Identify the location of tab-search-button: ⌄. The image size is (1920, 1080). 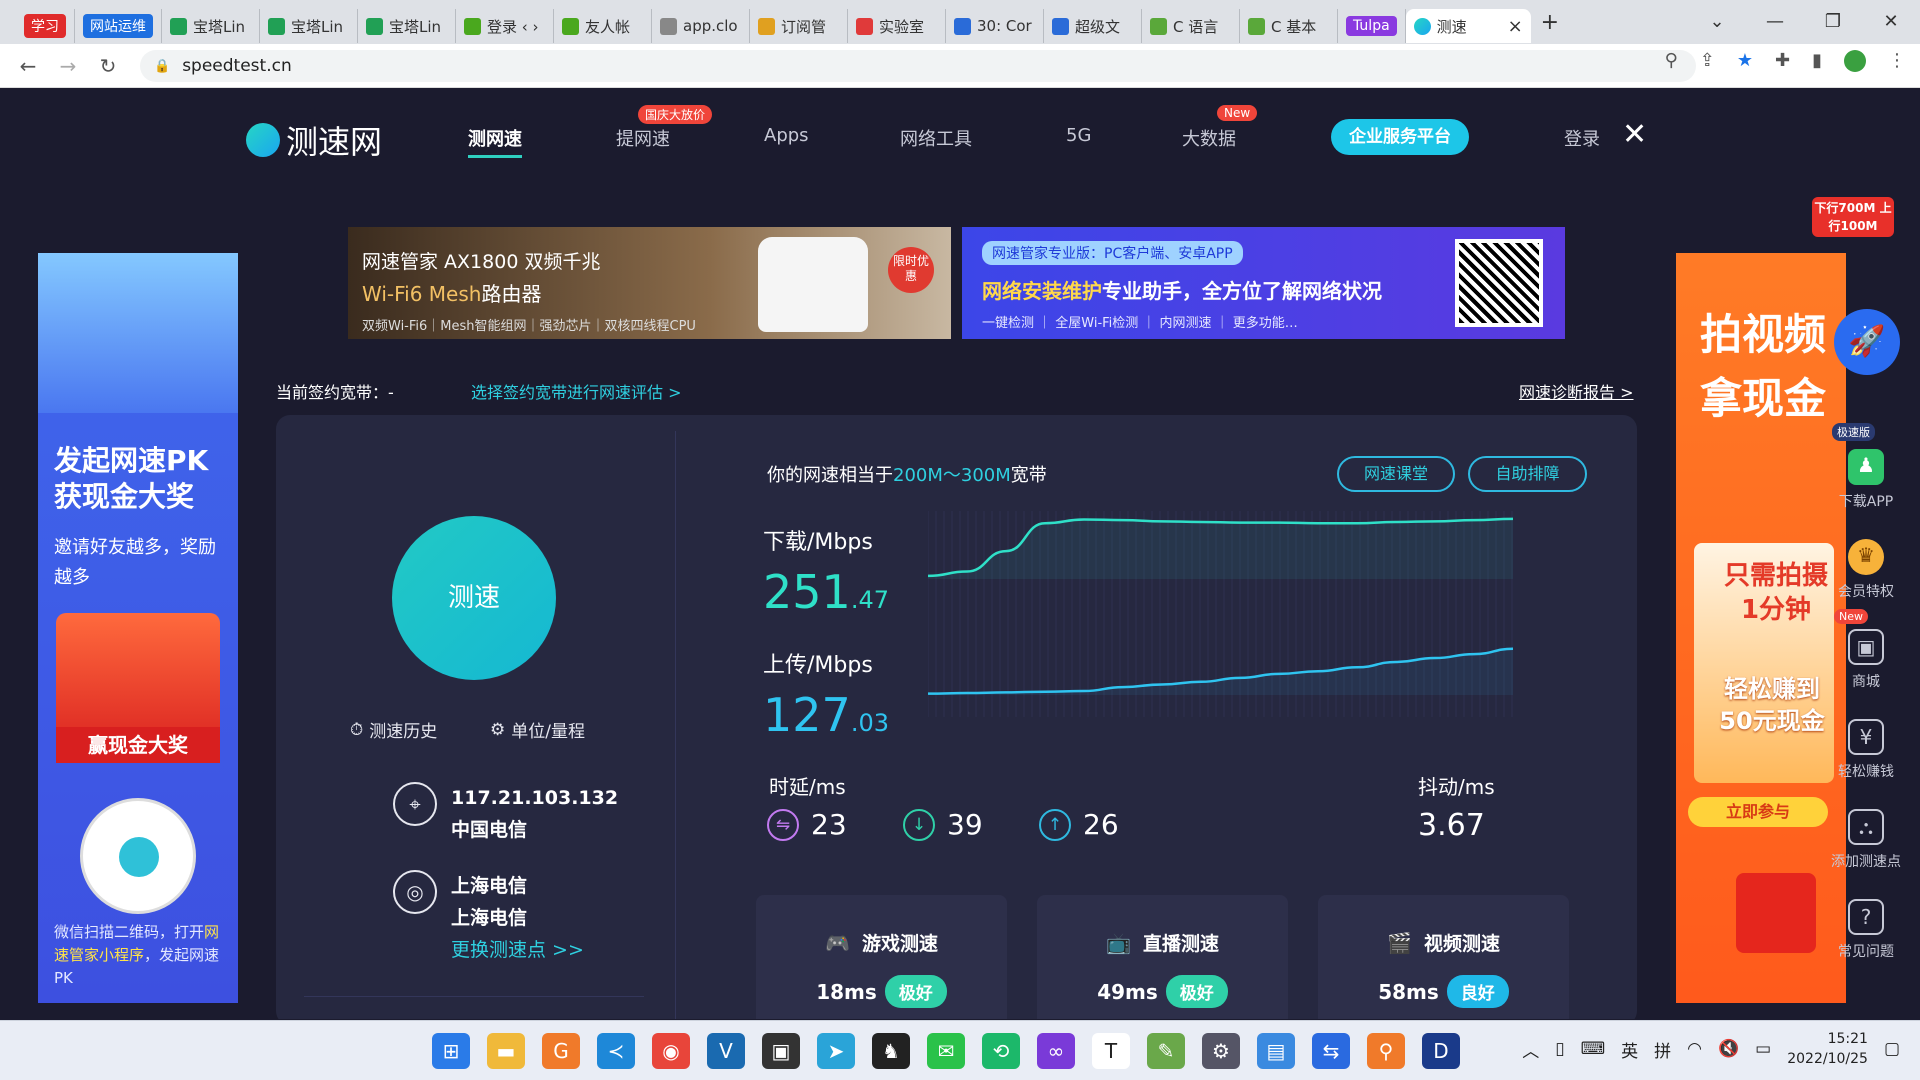
(1717, 22).